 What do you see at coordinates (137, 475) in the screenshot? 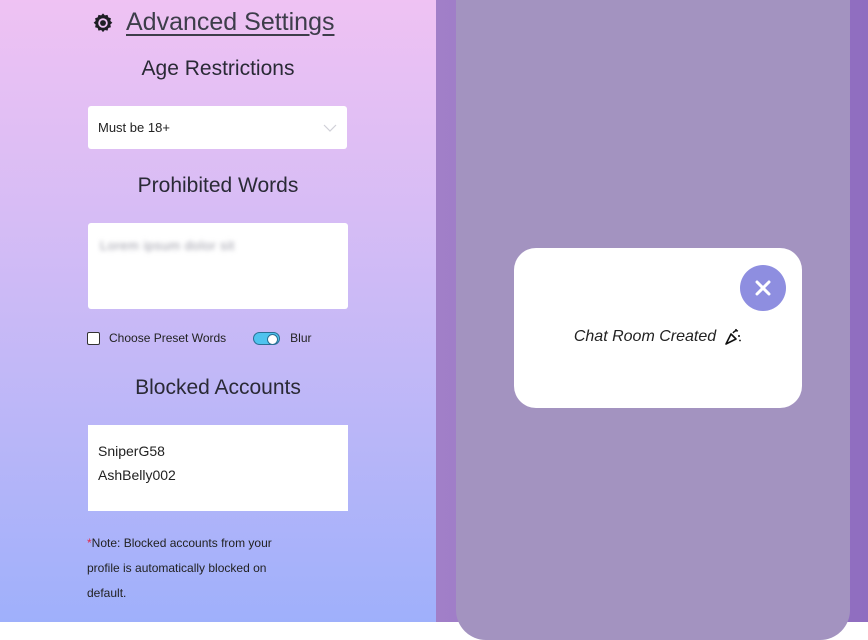
I see `blocked-account-item: AshBelly002` at bounding box center [137, 475].